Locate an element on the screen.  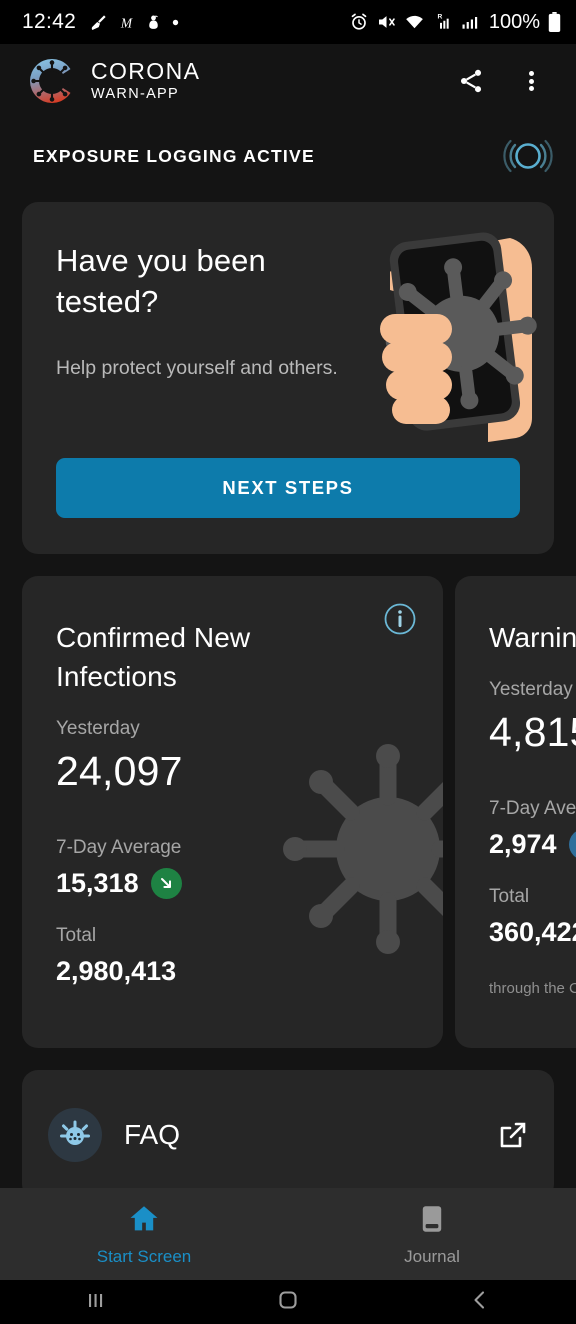
statistic-total-value: 2,980,413 is located at coordinates (116, 971).